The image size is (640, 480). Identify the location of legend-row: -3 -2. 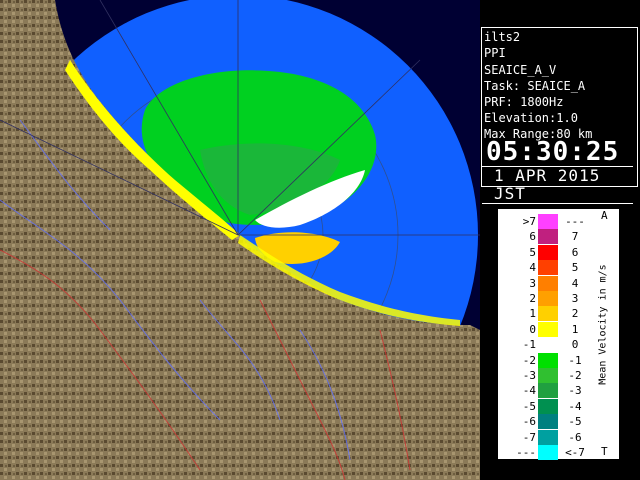
(548, 375).